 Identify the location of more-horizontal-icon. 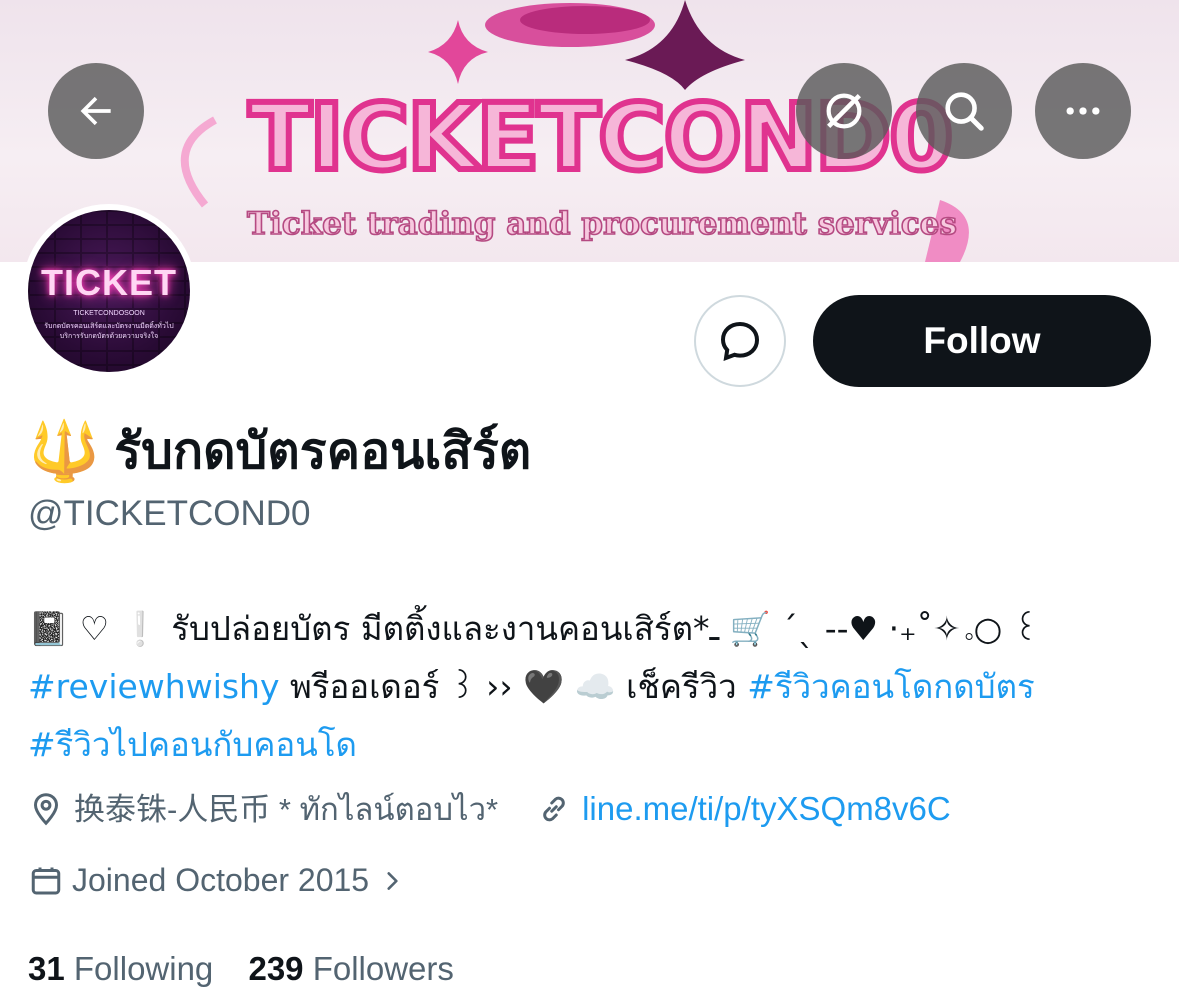
(1083, 111).